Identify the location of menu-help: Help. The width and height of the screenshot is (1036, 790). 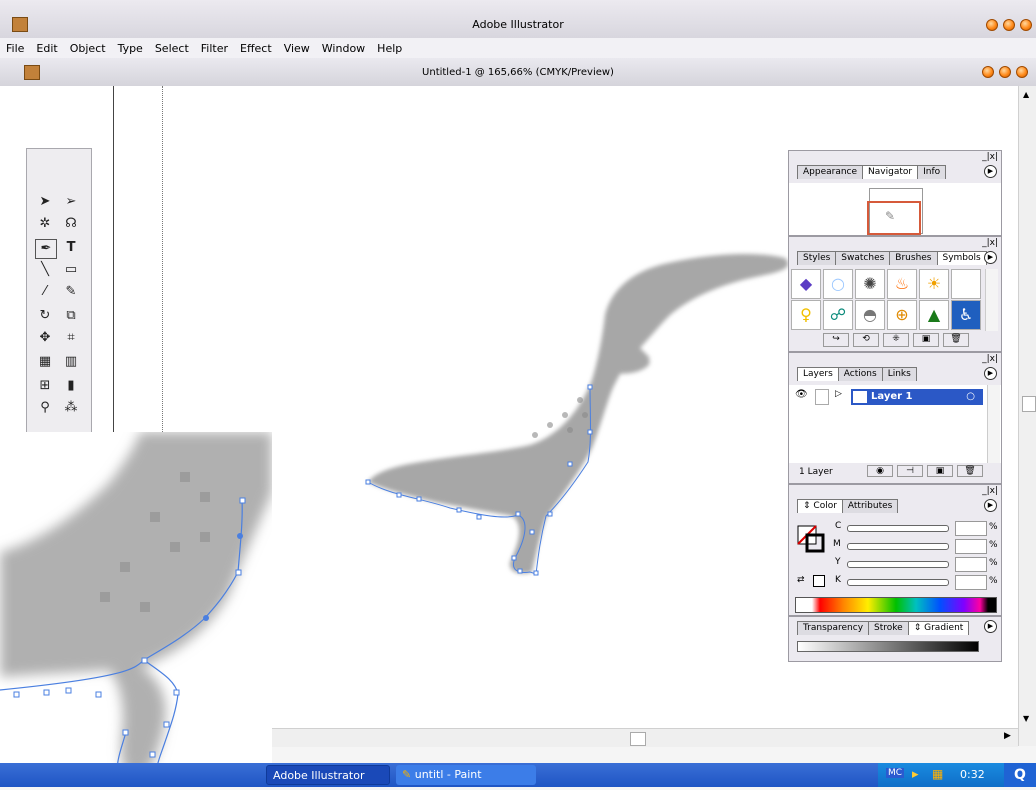
(389, 48).